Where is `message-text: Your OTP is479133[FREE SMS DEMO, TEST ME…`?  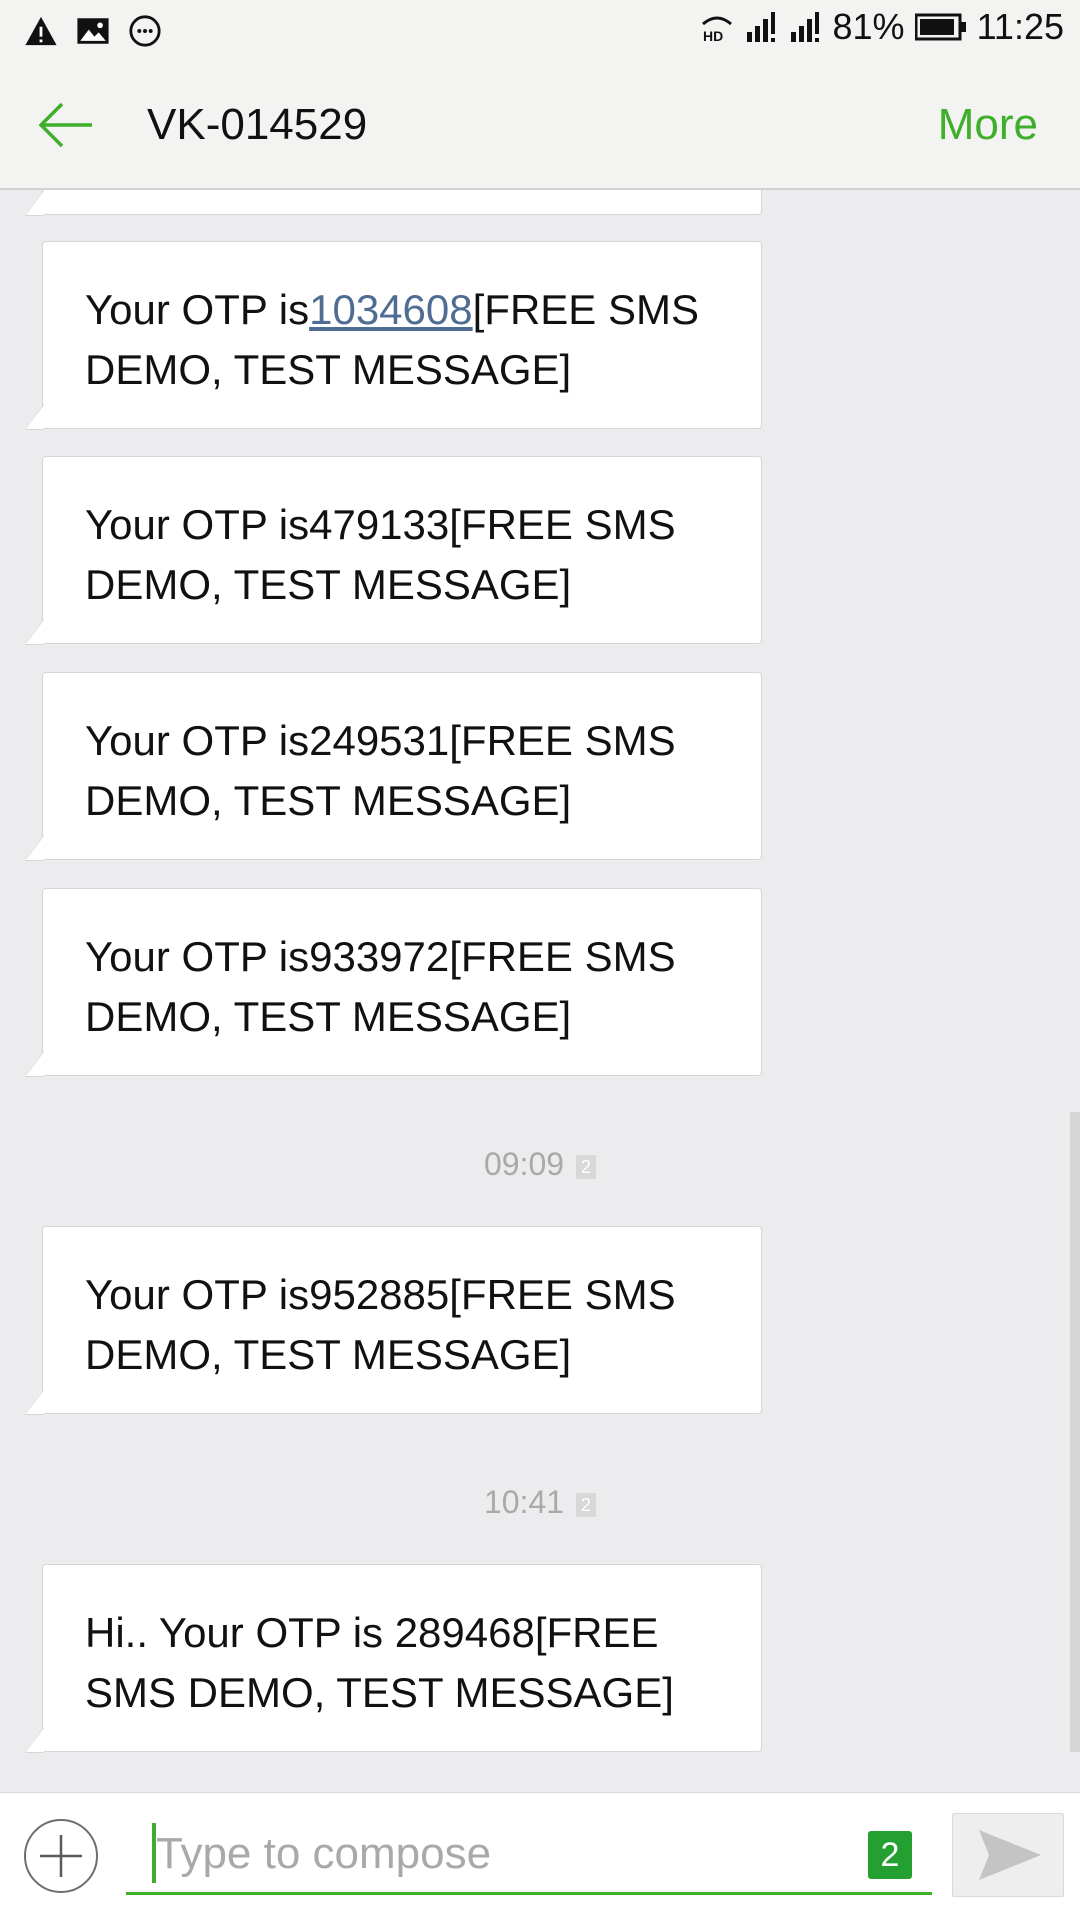 message-text: Your OTP is479133[FREE SMS DEMO, TEST ME… is located at coordinates (380, 554).